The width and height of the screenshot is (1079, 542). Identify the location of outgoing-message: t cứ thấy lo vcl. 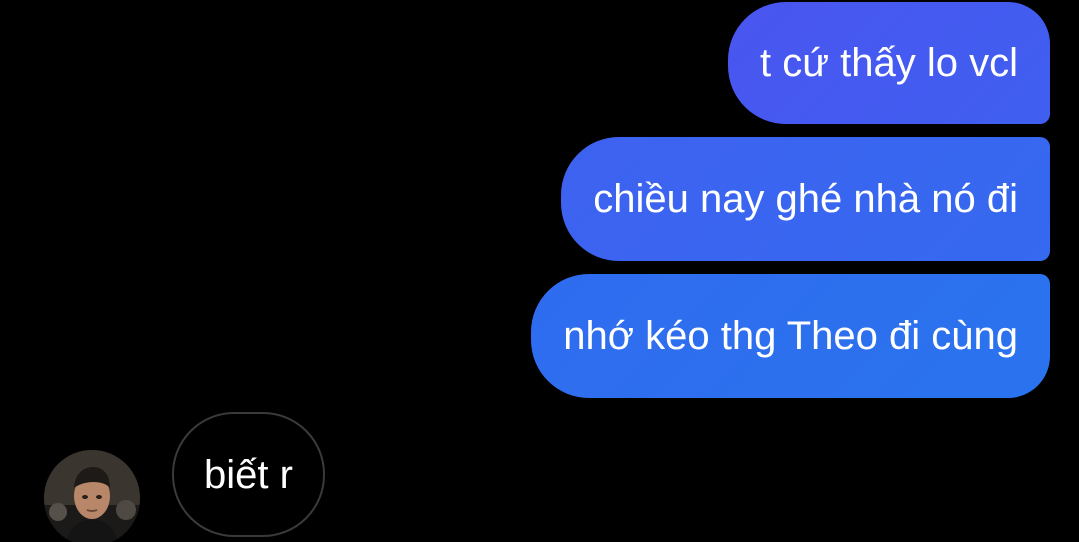
(889, 63).